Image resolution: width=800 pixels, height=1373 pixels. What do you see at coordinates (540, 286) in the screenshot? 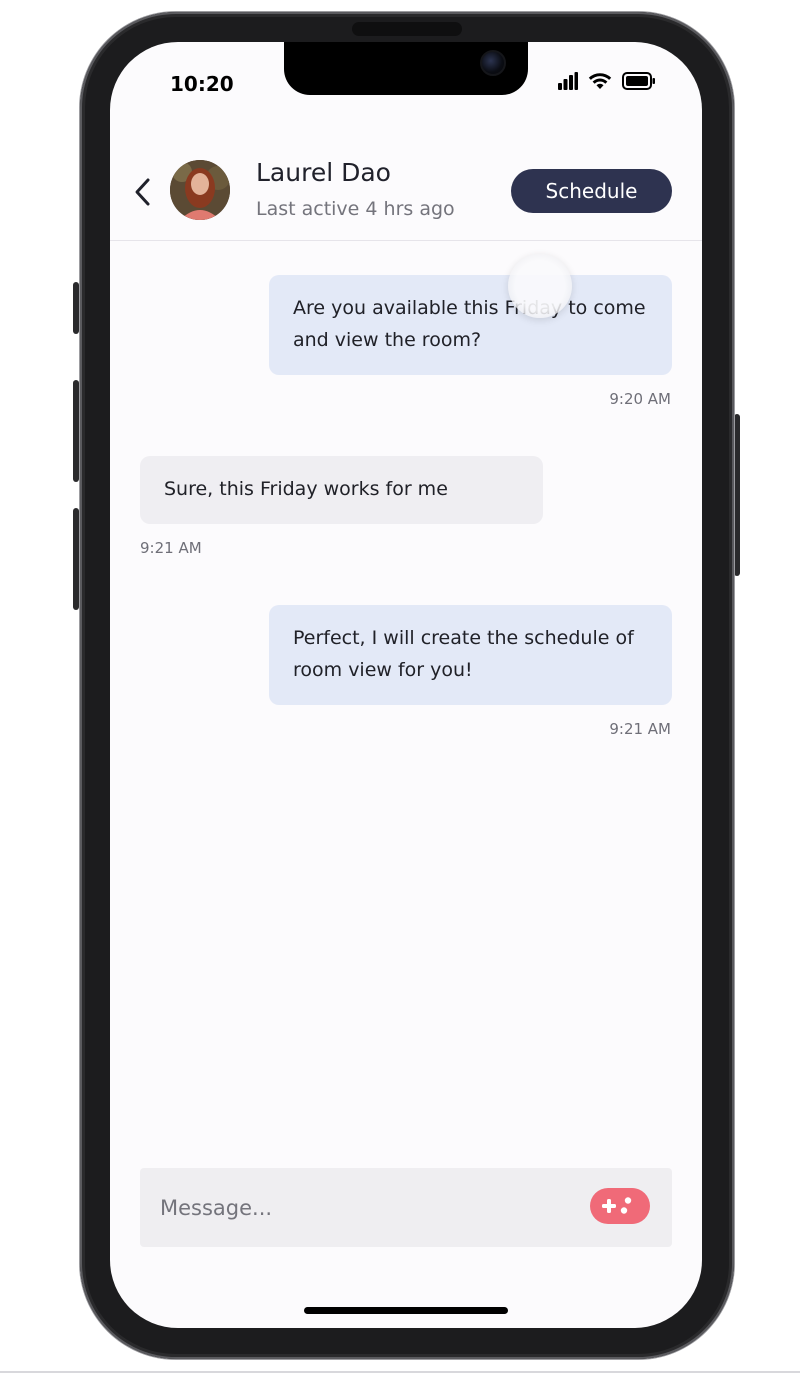
I see `touch-indicator` at bounding box center [540, 286].